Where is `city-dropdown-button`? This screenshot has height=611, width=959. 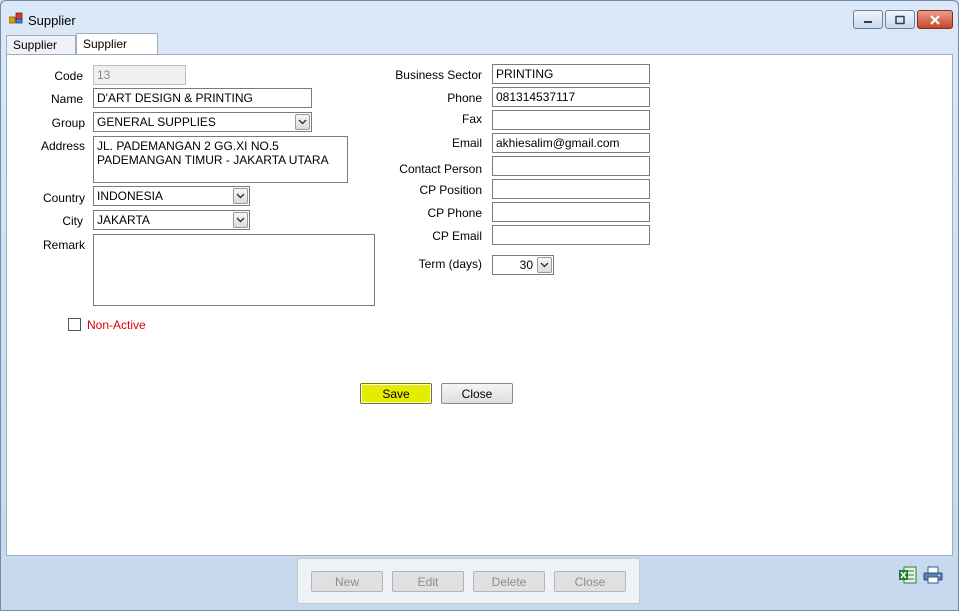
city-dropdown-button is located at coordinates (240, 220).